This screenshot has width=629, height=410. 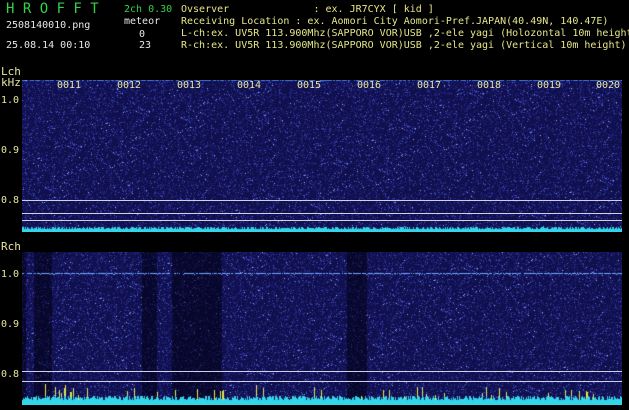 I want to click on meteor-label: meteor, so click(x=142, y=21).